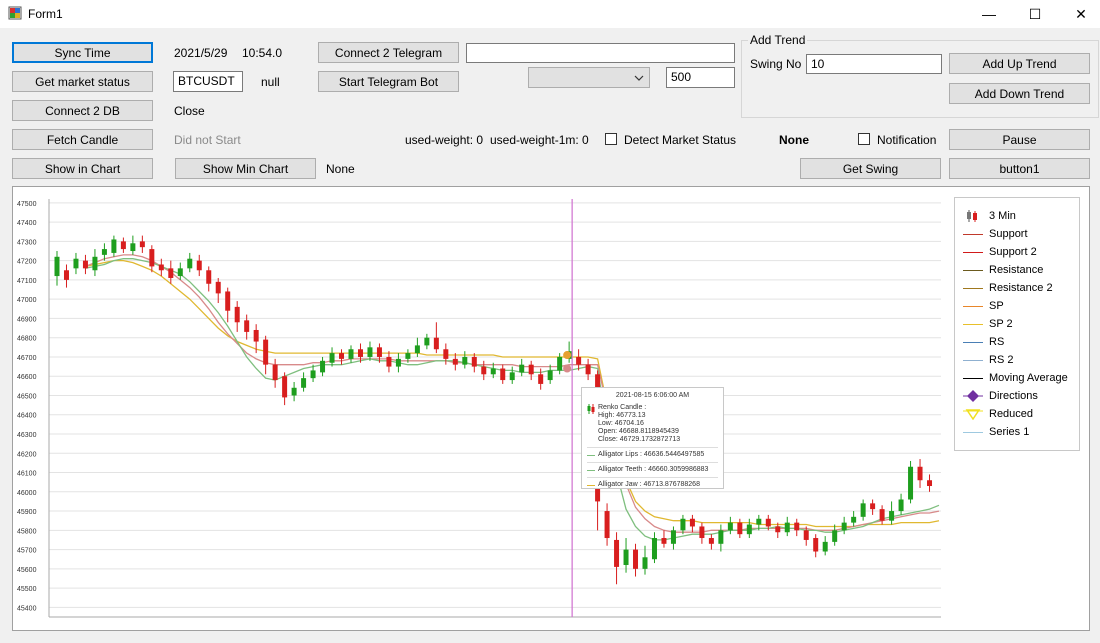 This screenshot has height=643, width=1100. Describe the element at coordinates (600, 53) in the screenshot. I see `telegram-message-input` at that location.